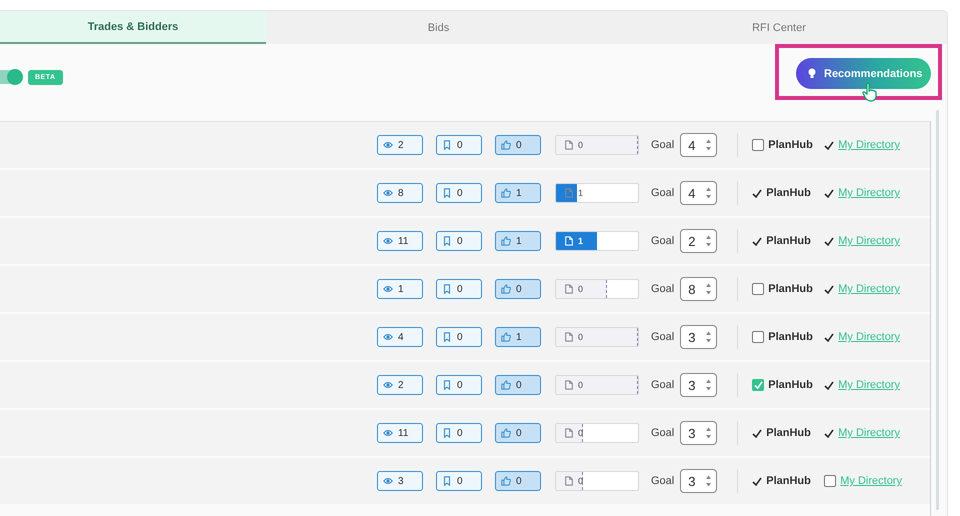  Describe the element at coordinates (699, 241) in the screenshot. I see `goal-spinner: 2` at that location.